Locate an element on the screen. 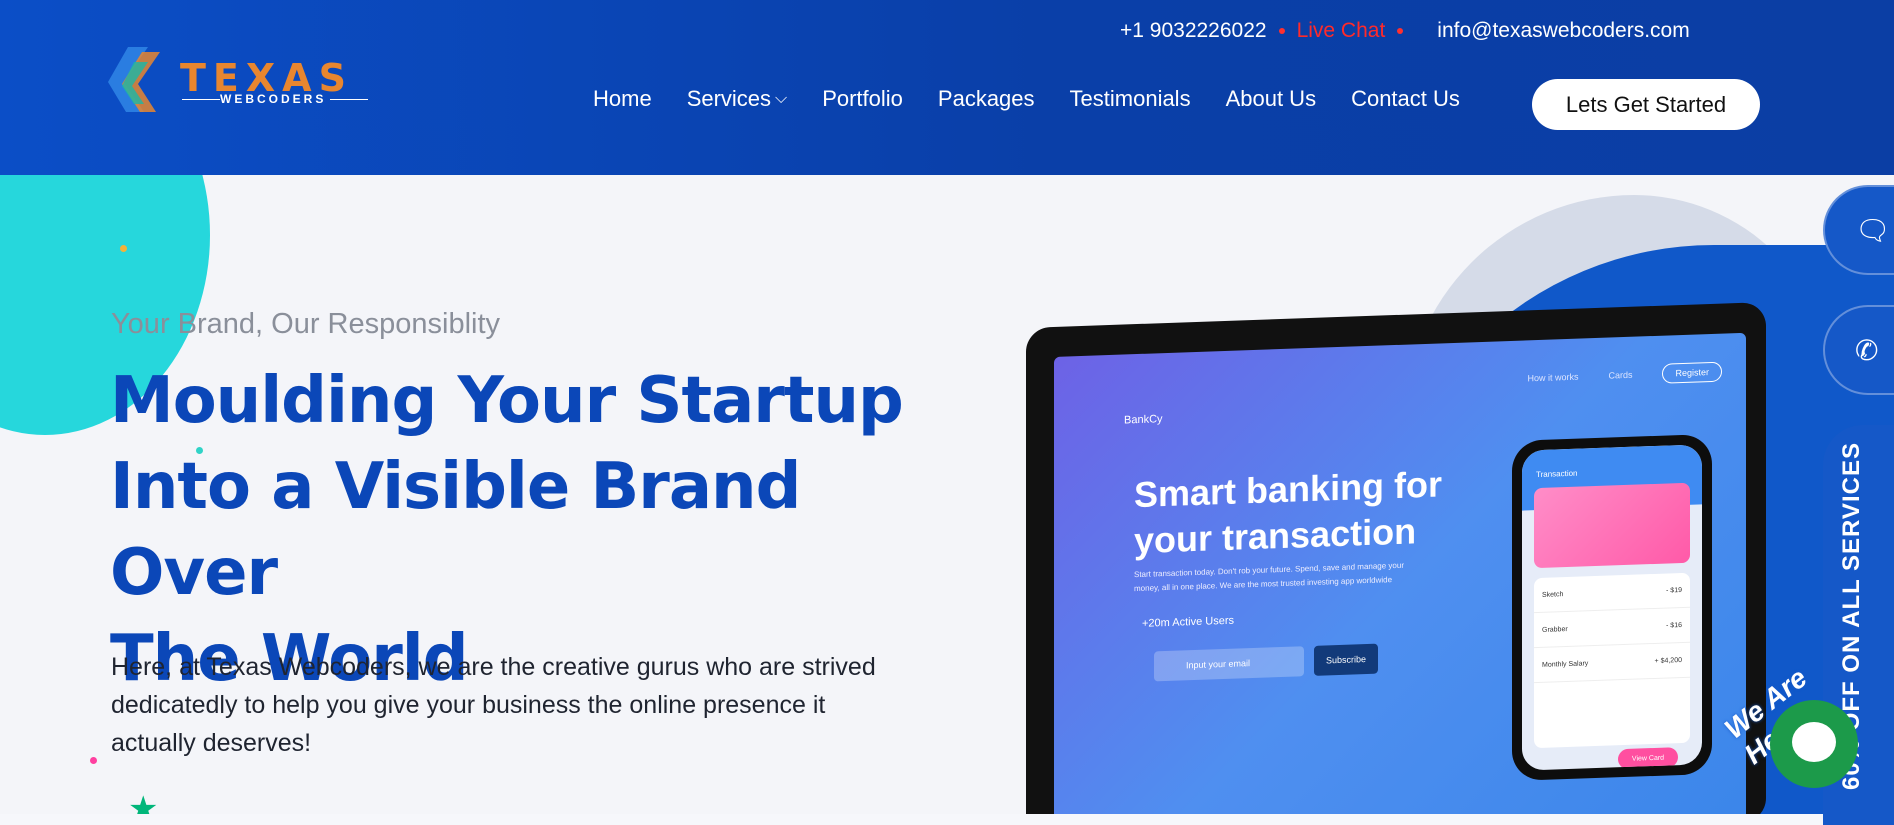  chat-bubble-icon is located at coordinates (1814, 742).